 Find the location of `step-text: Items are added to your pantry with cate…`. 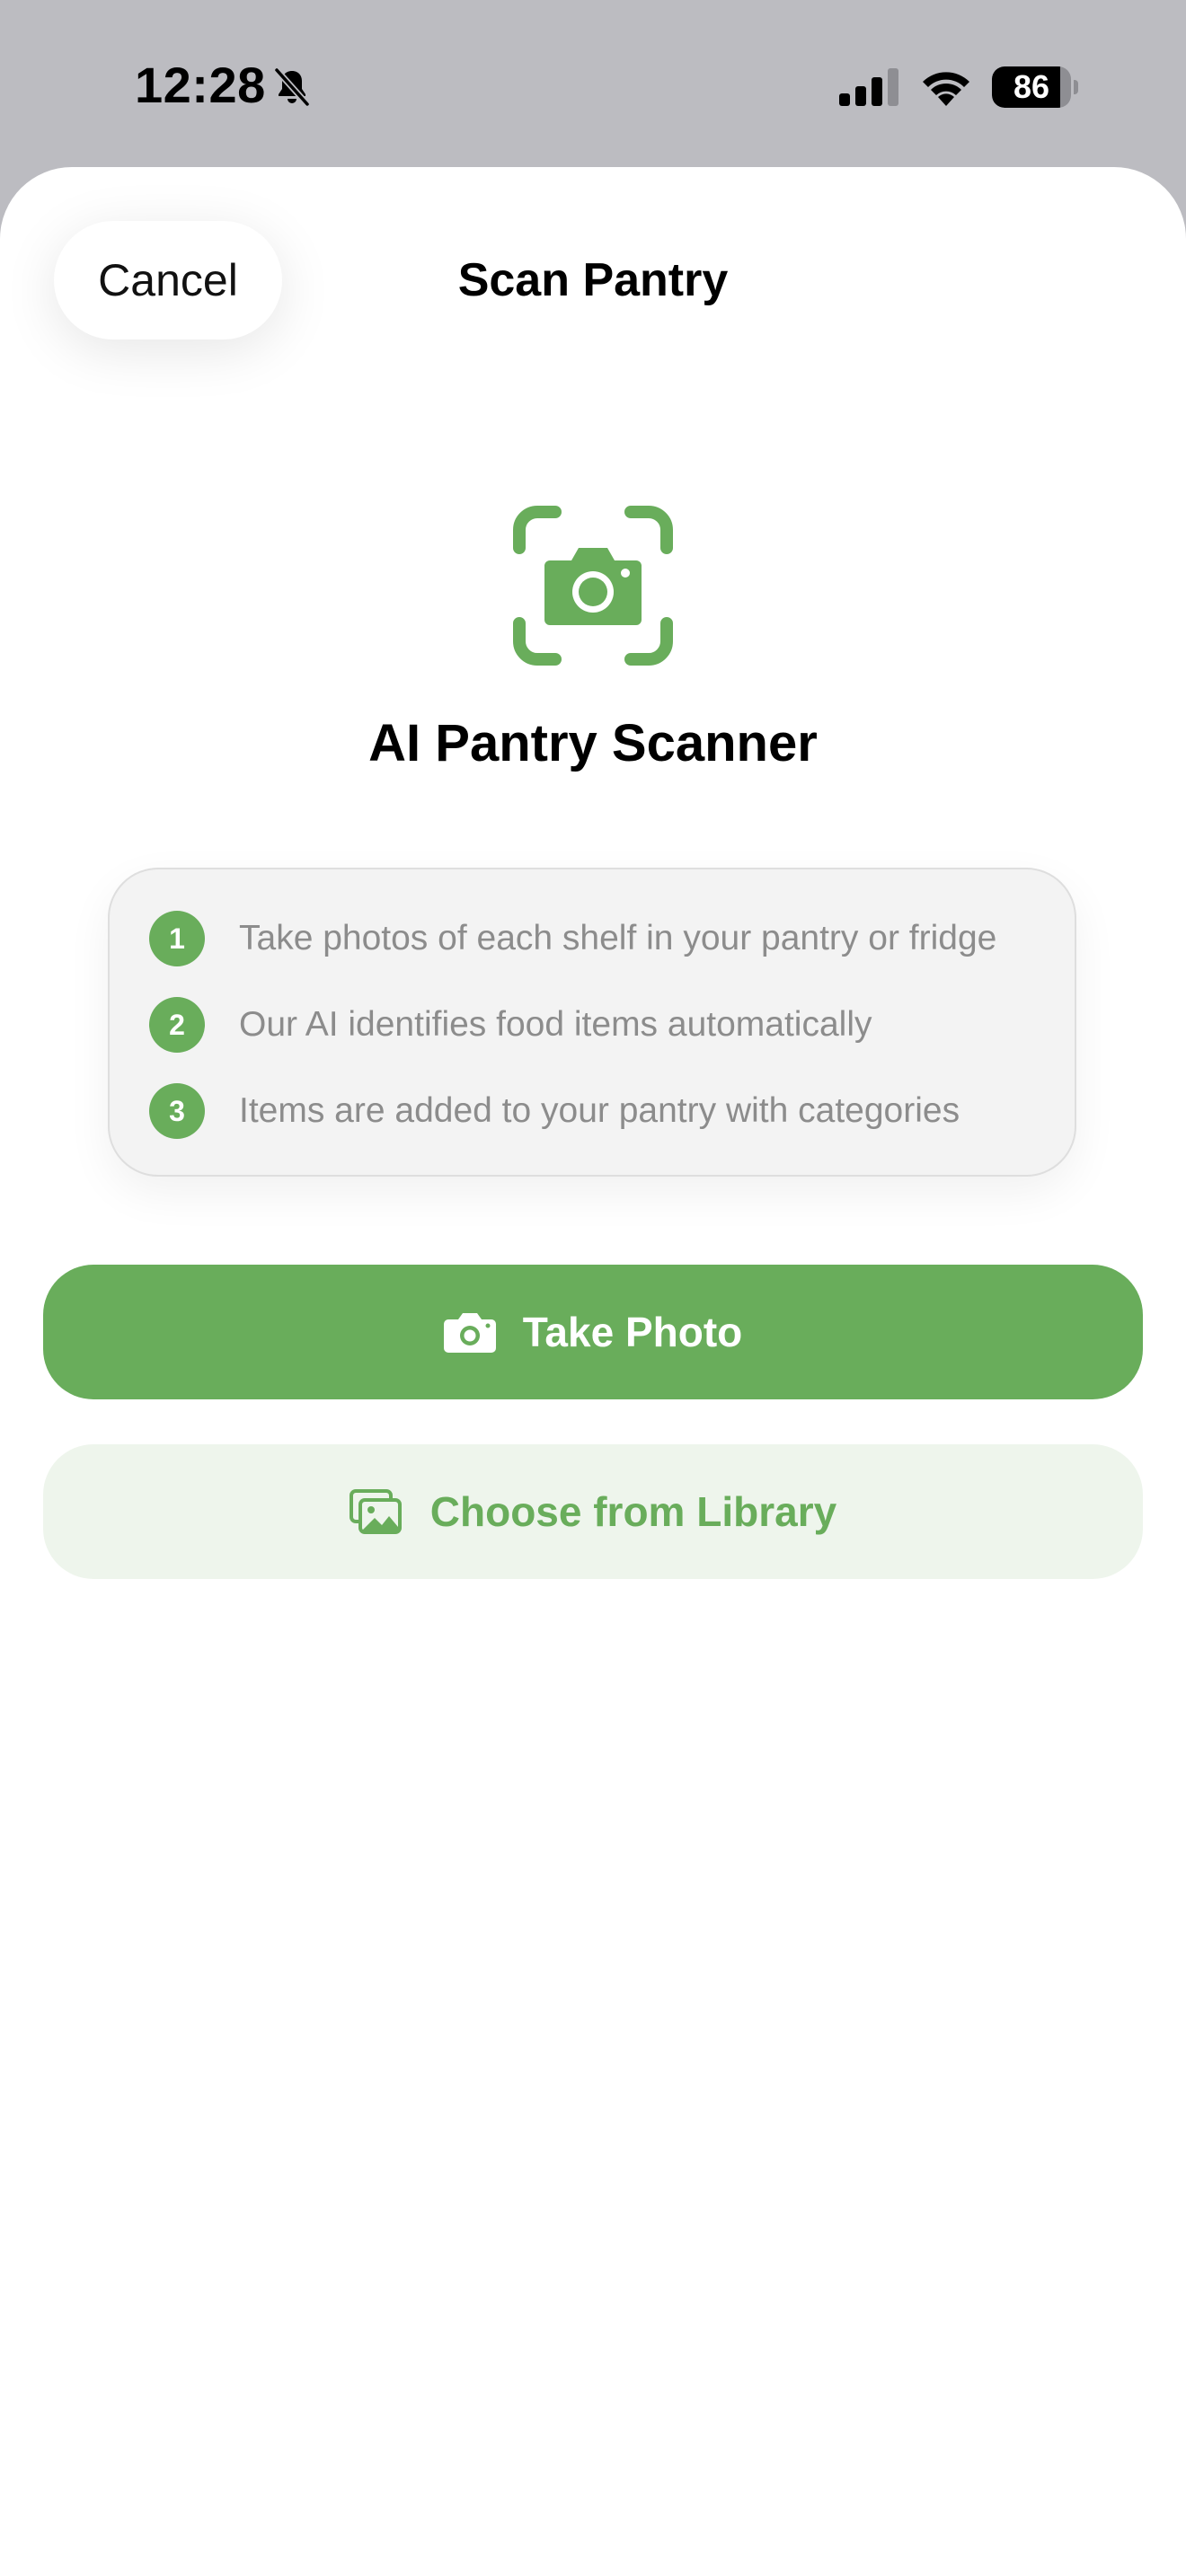

step-text: Items are added to your pantry with cate… is located at coordinates (599, 1110).